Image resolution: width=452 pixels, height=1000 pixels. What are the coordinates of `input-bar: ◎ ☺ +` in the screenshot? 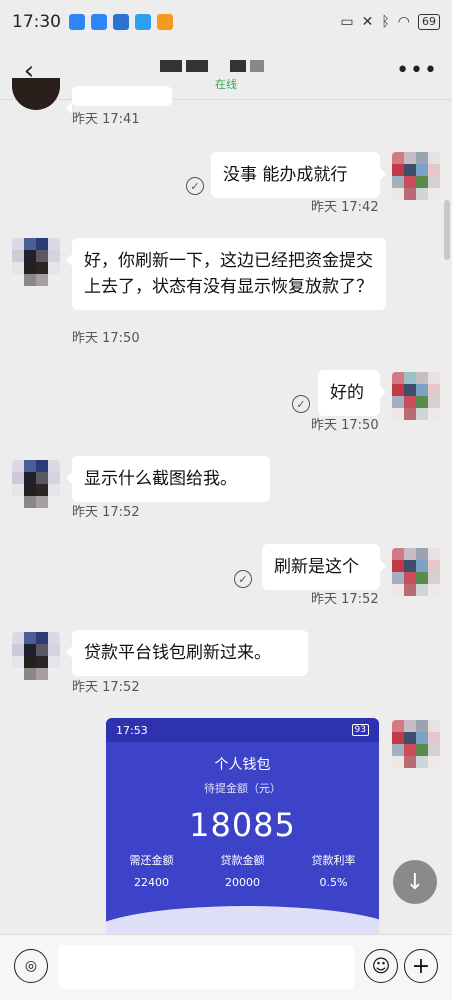 It's located at (226, 967).